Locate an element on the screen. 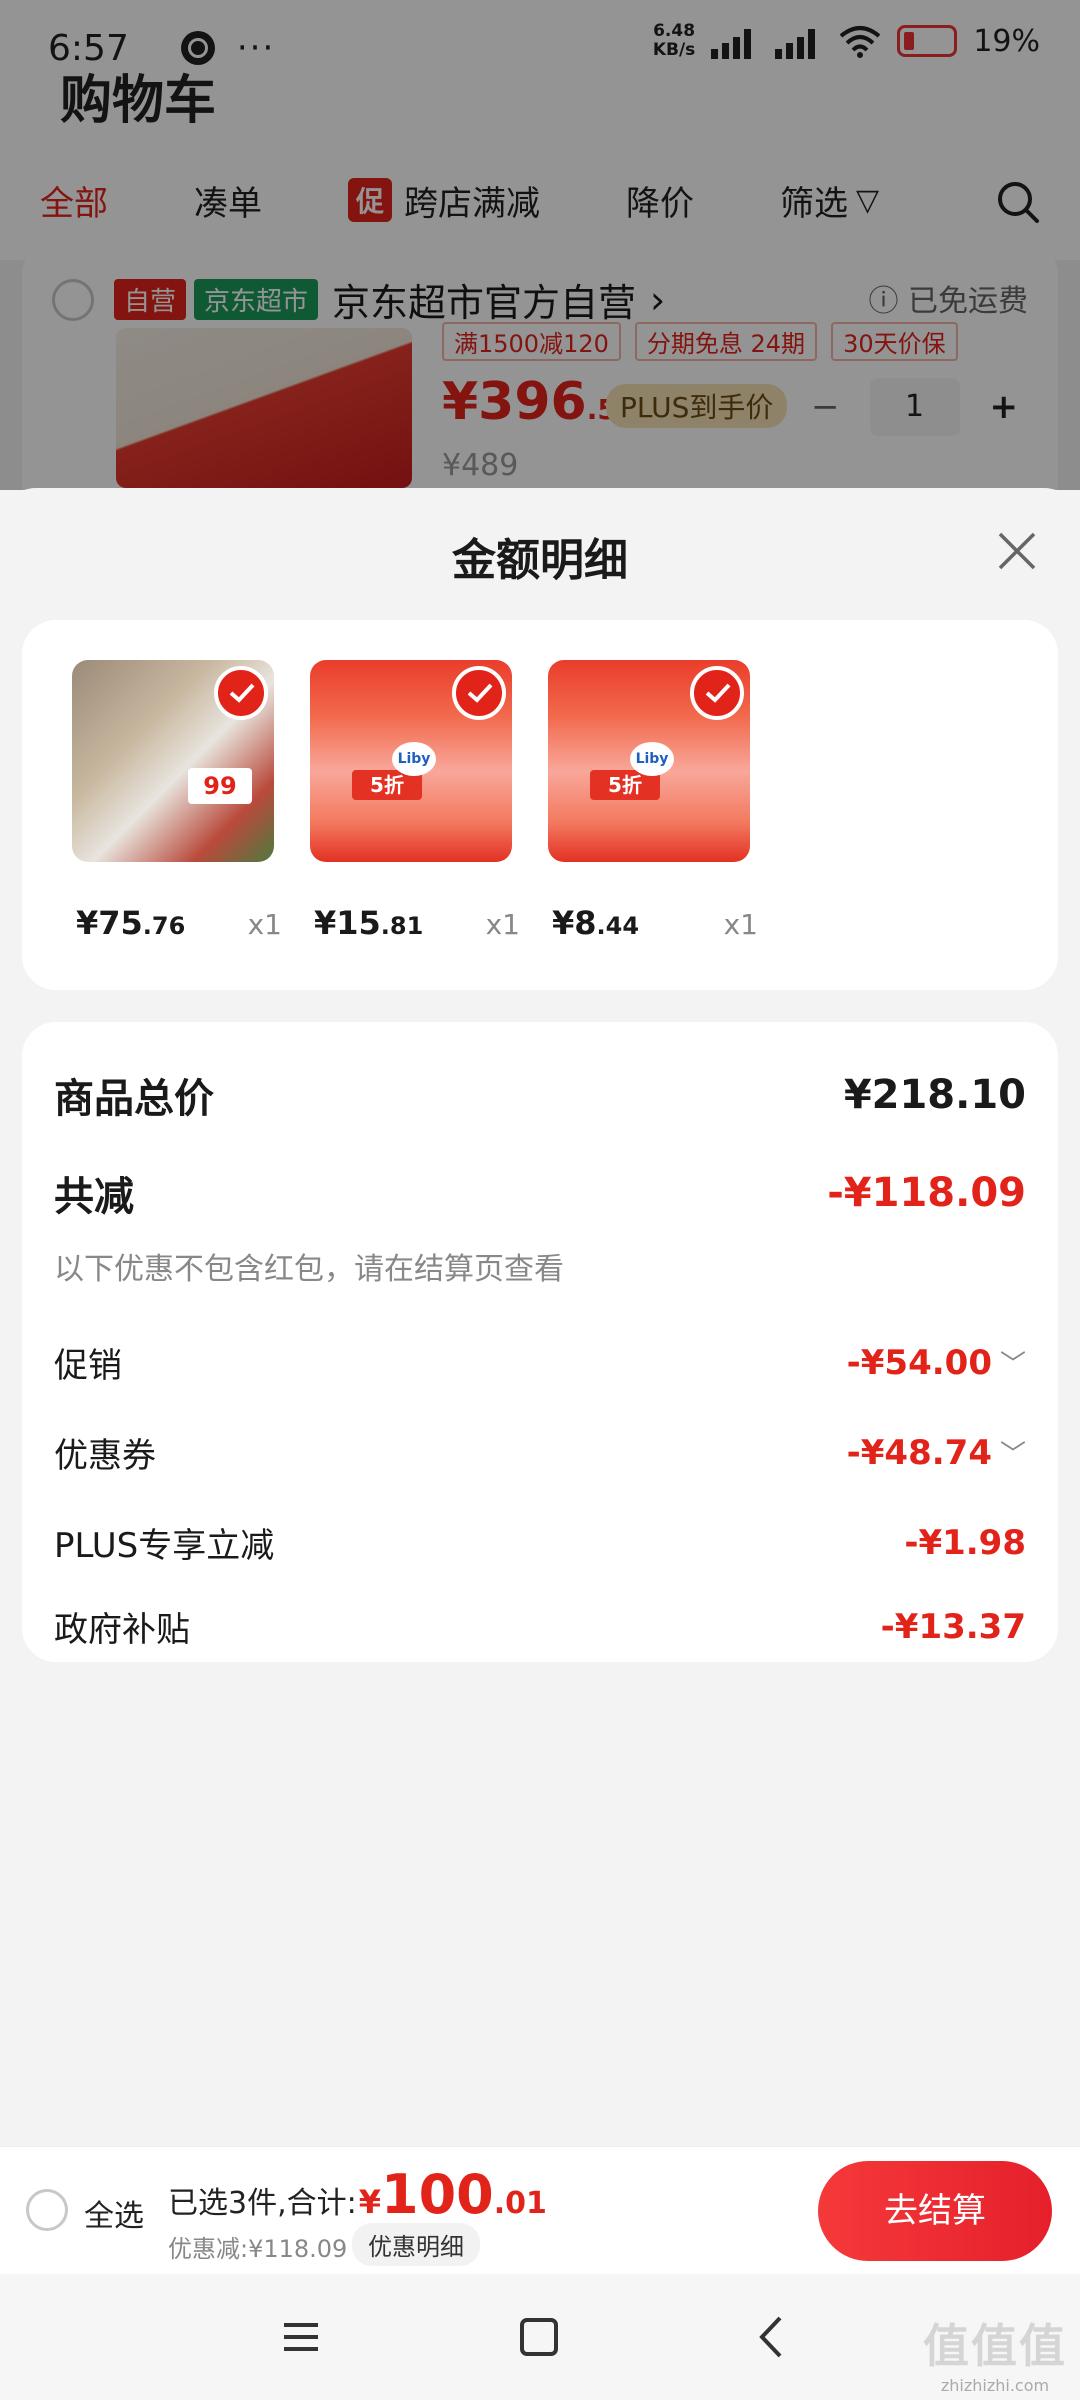 Image resolution: width=1080 pixels, height=2400 pixels. home-icon is located at coordinates (539, 2337).